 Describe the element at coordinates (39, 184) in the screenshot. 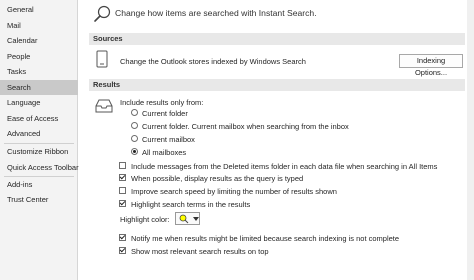

I see `sidebar-item-add-ins: Add-ins` at that location.